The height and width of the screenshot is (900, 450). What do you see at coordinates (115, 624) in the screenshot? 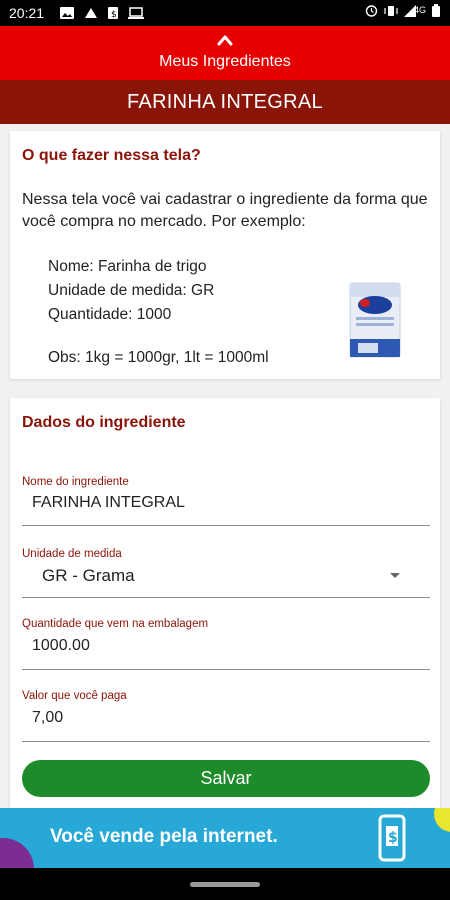
I see `package-quantity-label: Quantidade que vem na embalagem` at bounding box center [115, 624].